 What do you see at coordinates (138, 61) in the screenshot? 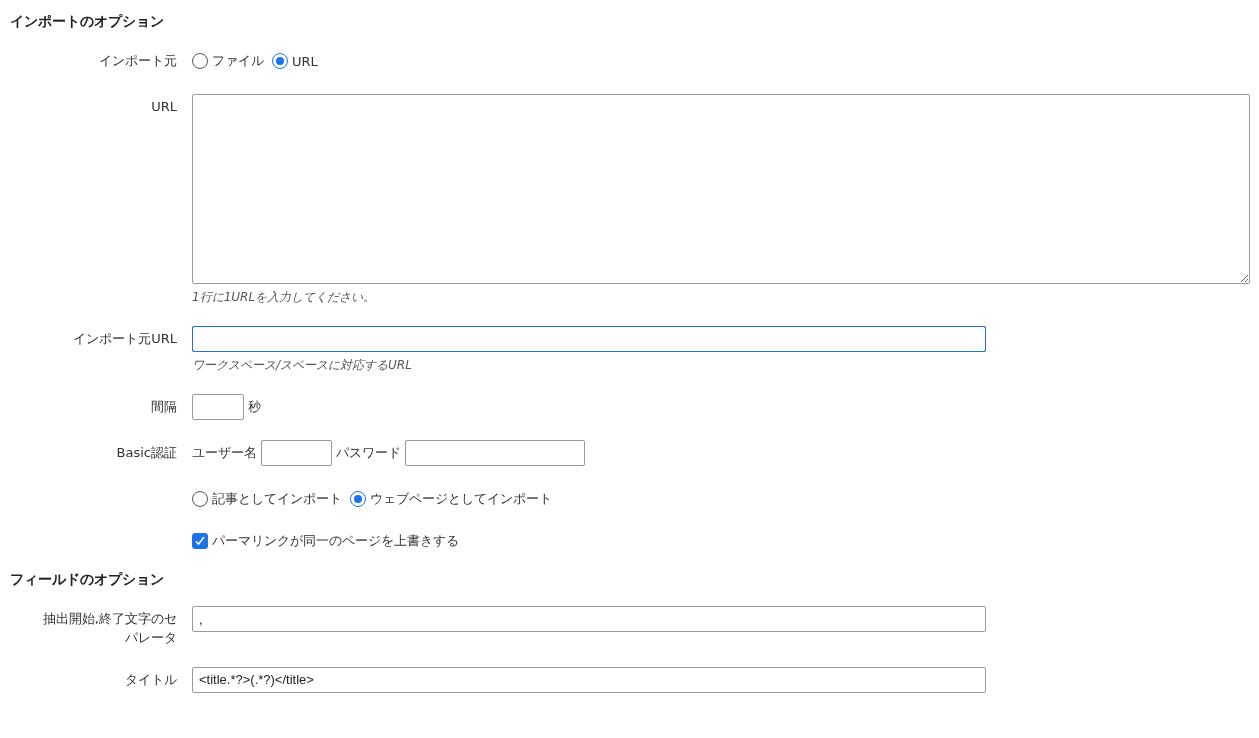
I see `field-label: インポート元` at bounding box center [138, 61].